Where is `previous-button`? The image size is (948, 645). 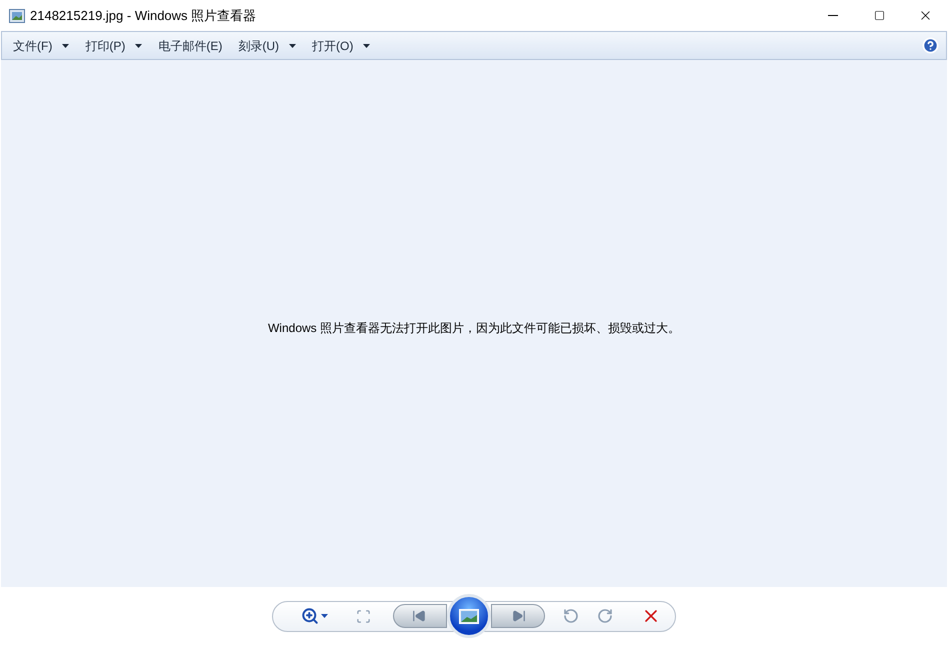 previous-button is located at coordinates (420, 616).